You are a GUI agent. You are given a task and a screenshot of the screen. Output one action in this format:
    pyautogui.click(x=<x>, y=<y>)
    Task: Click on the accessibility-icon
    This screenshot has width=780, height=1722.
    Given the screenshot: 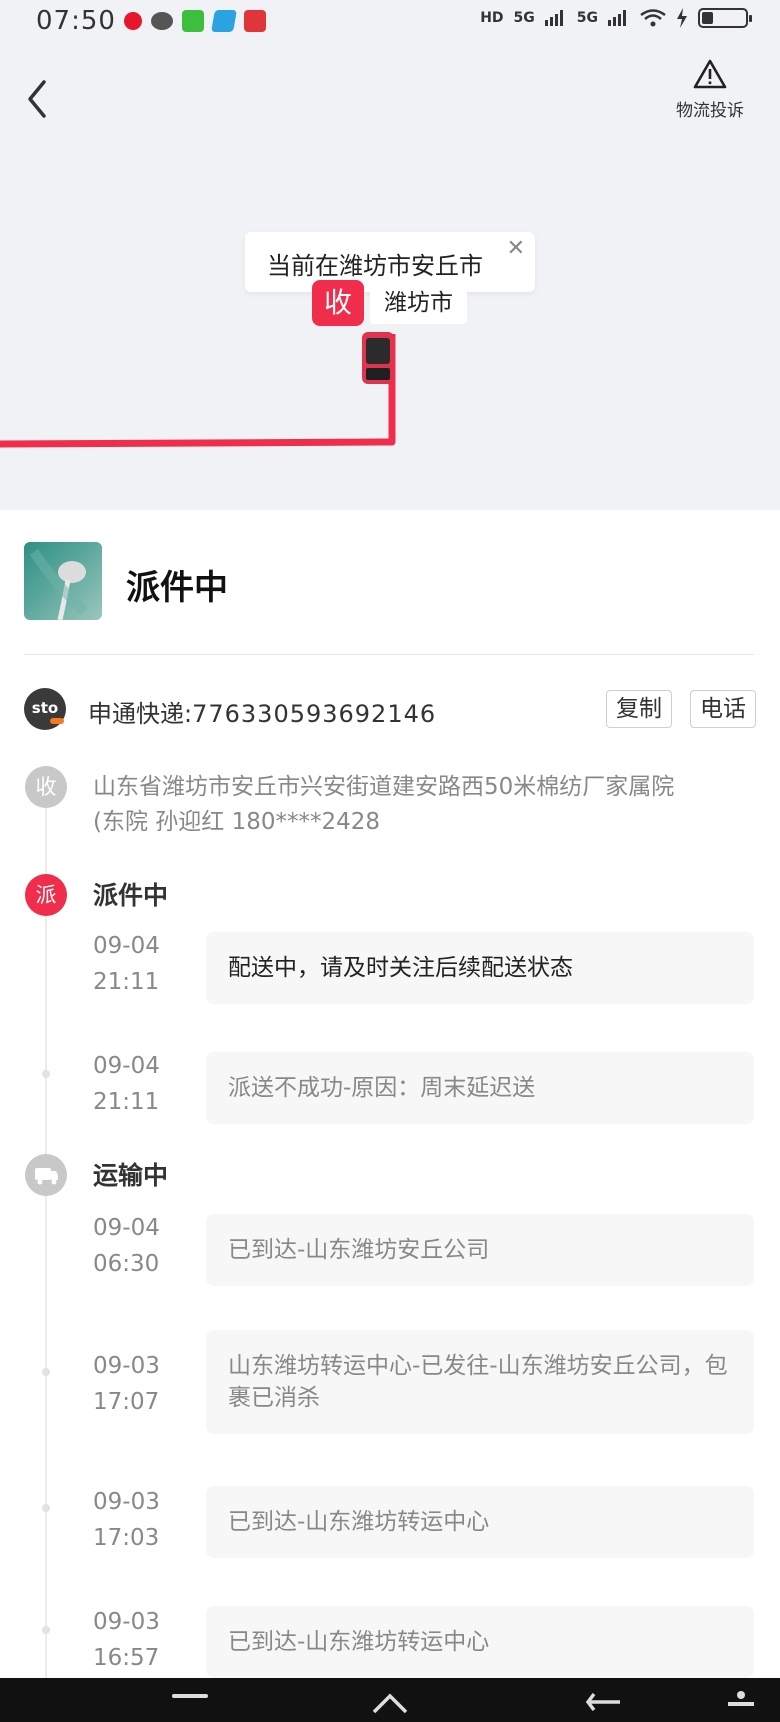 What is the action you would take?
    pyautogui.click(x=741, y=1702)
    